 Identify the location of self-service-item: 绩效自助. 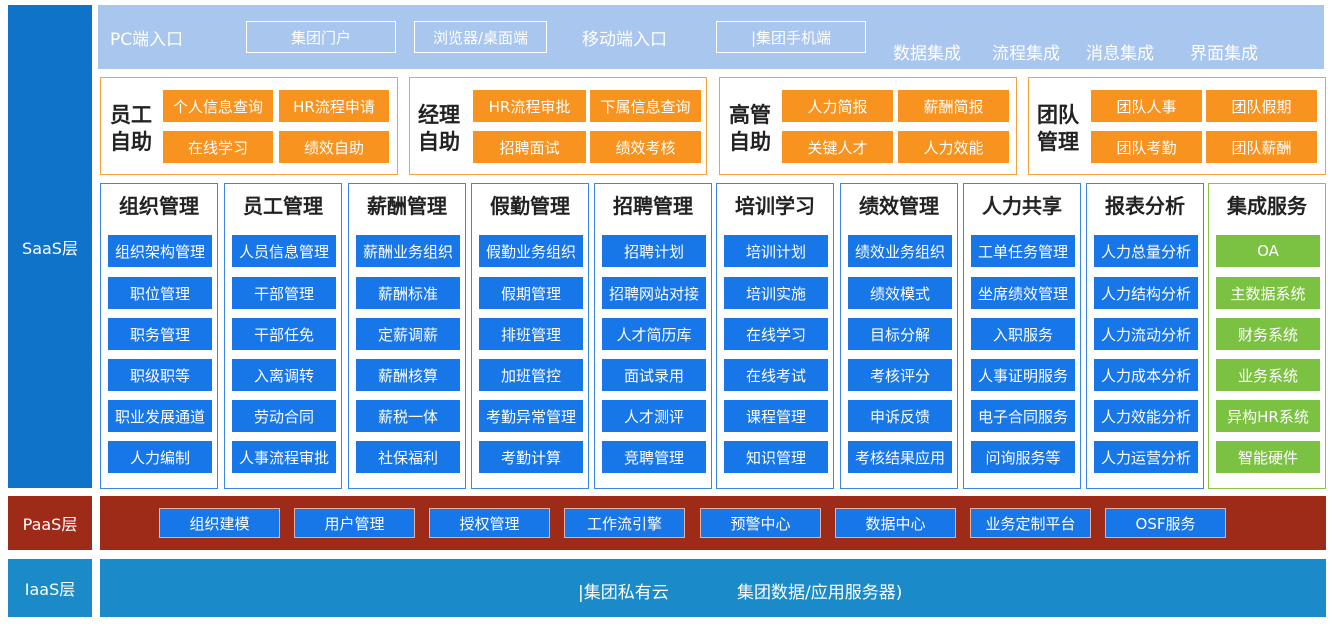
(334, 147).